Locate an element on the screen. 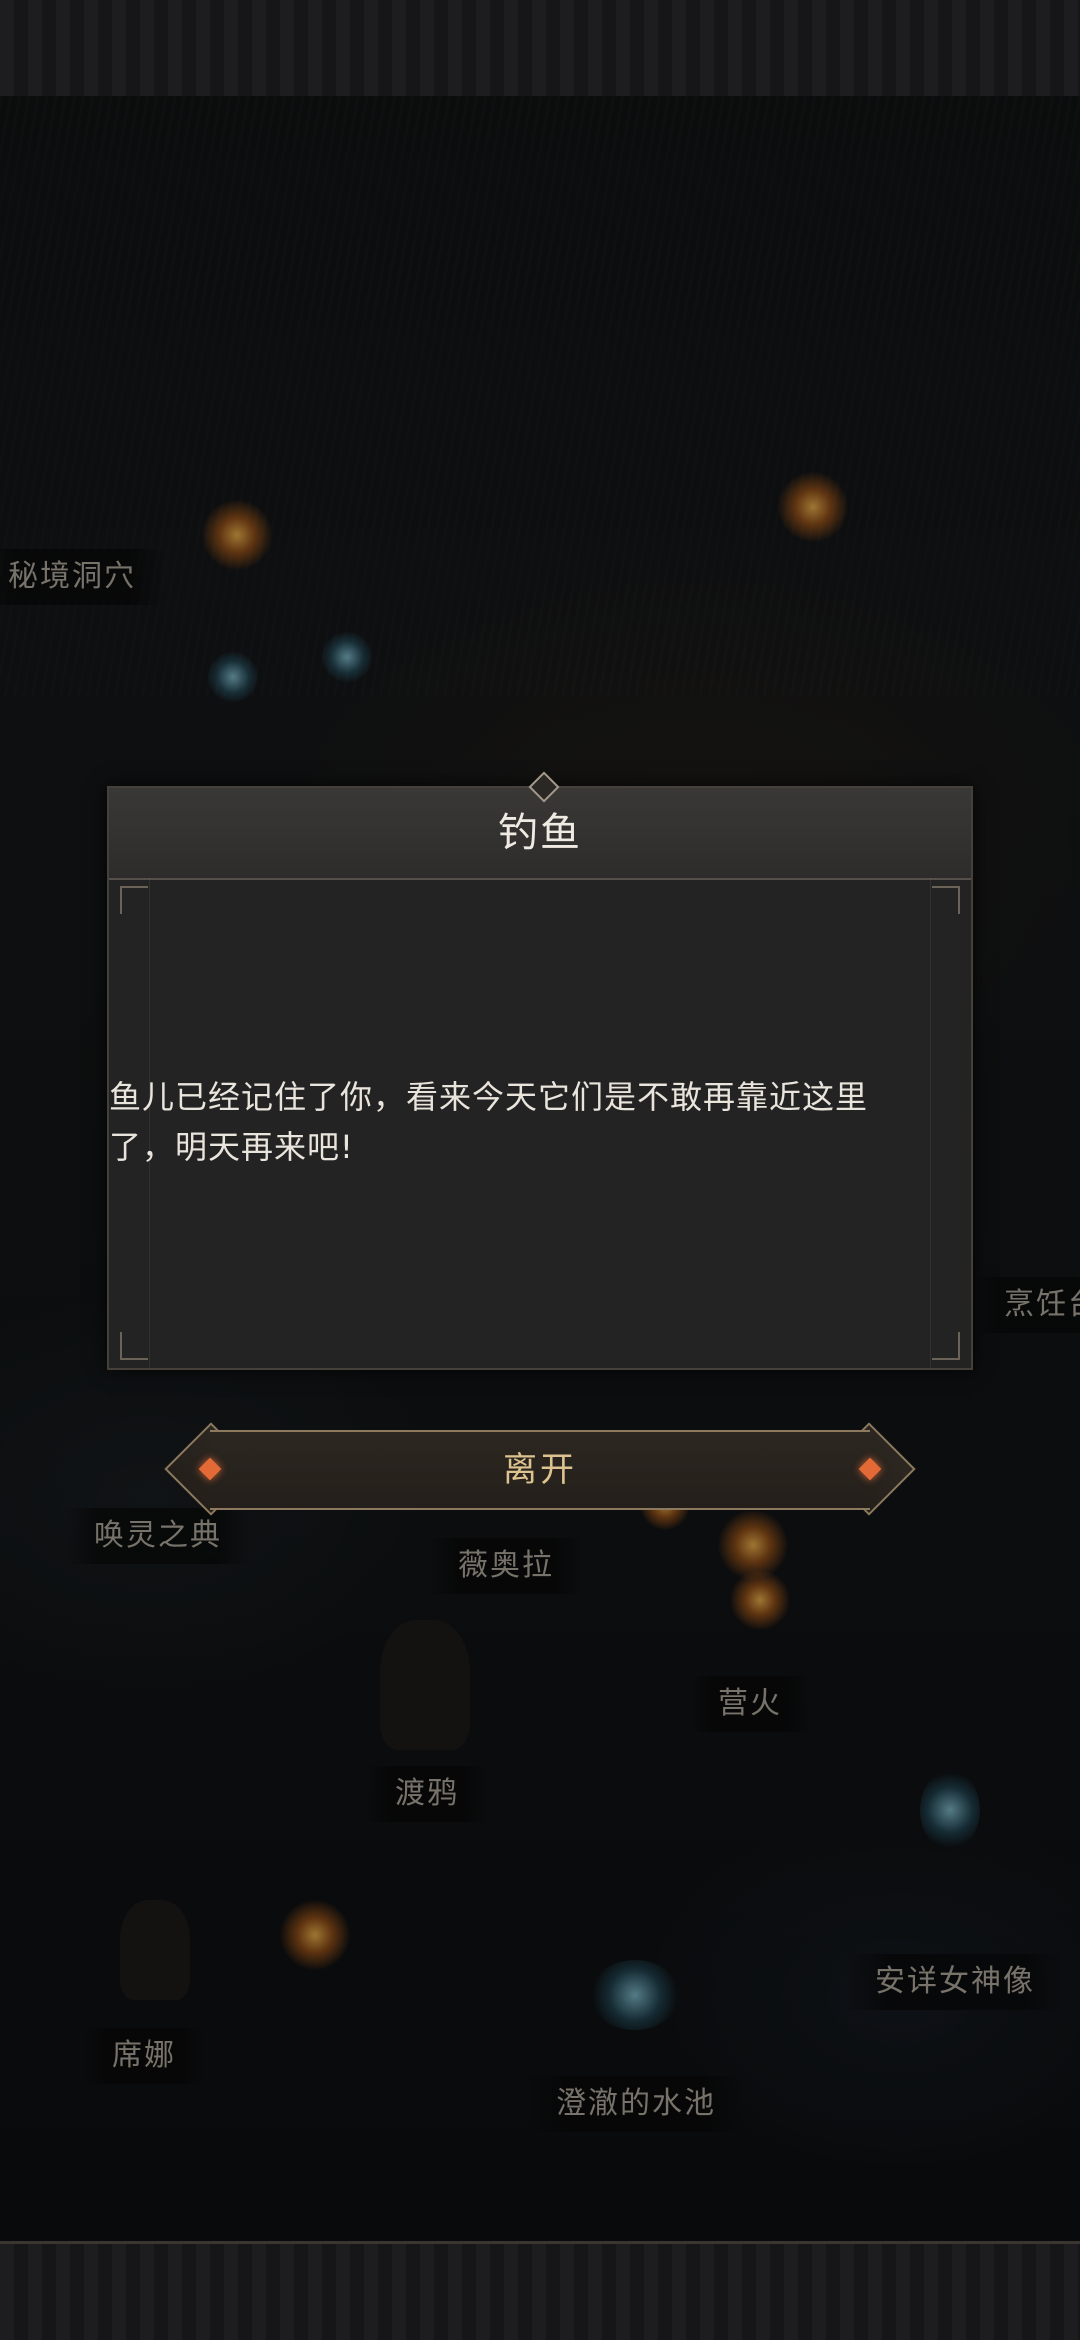 The image size is (1080, 2340). top-frame is located at coordinates (540, 49).